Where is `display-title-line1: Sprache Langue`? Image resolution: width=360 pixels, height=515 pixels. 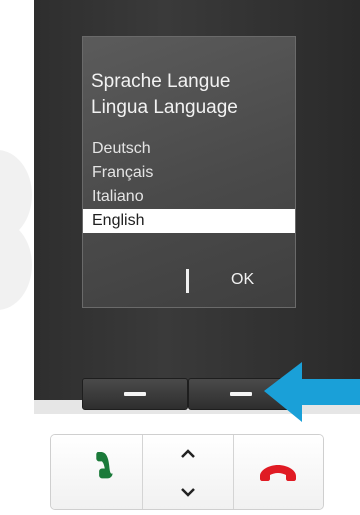
display-title-line1: Sprache Langue is located at coordinates (161, 81).